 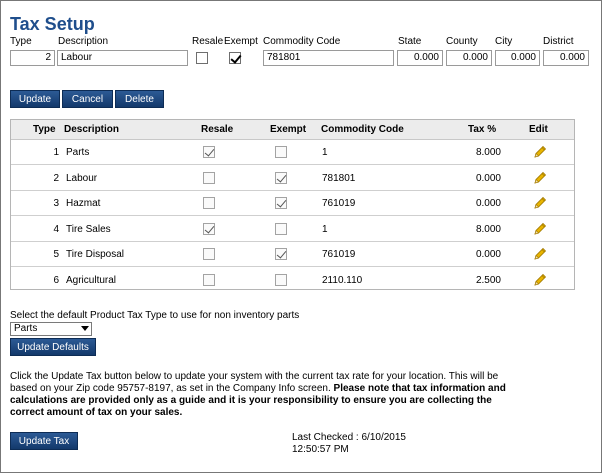 I want to click on city-label: City, so click(x=504, y=41).